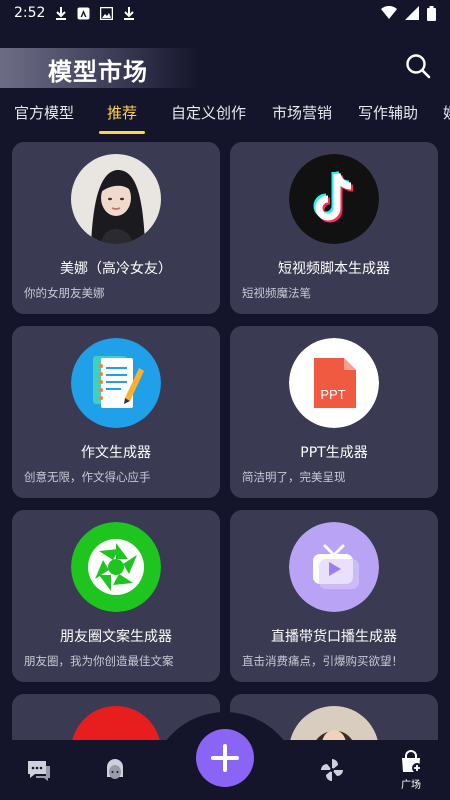 This screenshot has width=450, height=800. I want to click on category-tabs: 官方模型 推荐 自定义创作 市场营销 写作辅助 娱, so click(225, 118).